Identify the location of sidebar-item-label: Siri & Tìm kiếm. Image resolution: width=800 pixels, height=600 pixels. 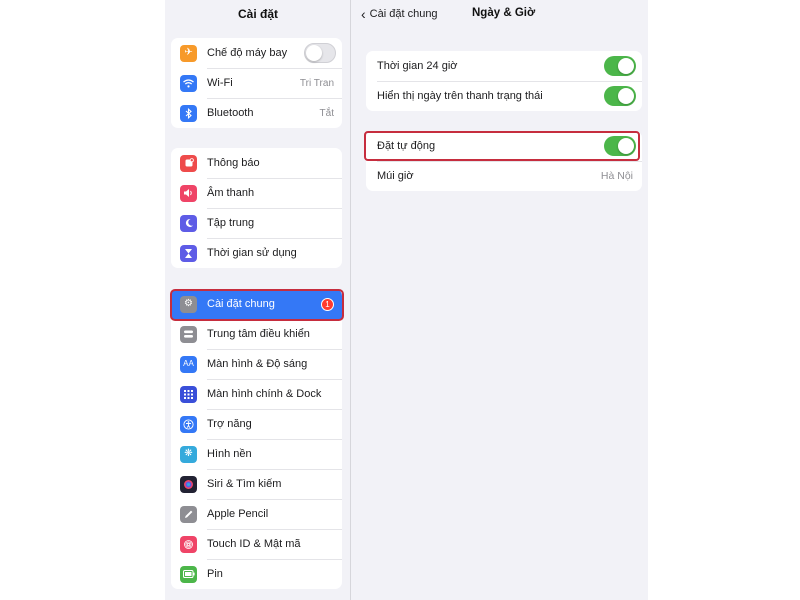
(244, 484).